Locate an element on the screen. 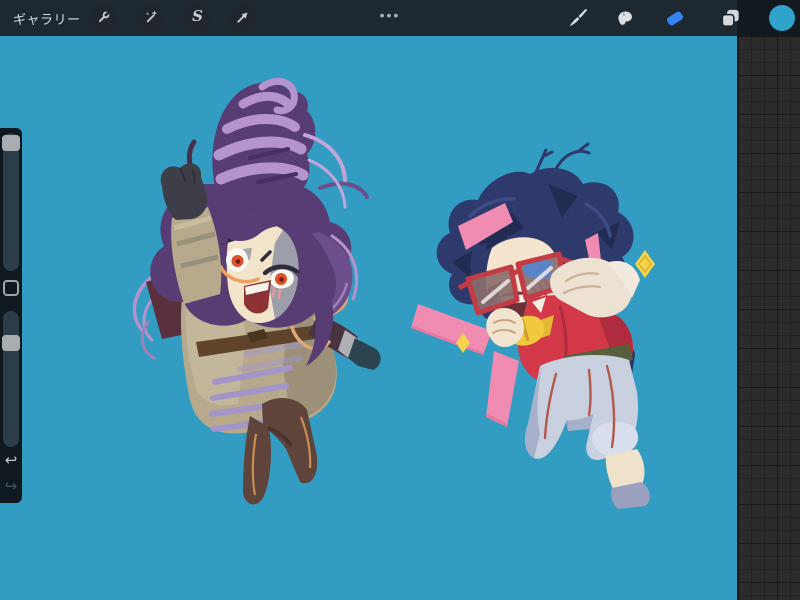 This screenshot has height=600, width=800. transform-button is located at coordinates (242, 17).